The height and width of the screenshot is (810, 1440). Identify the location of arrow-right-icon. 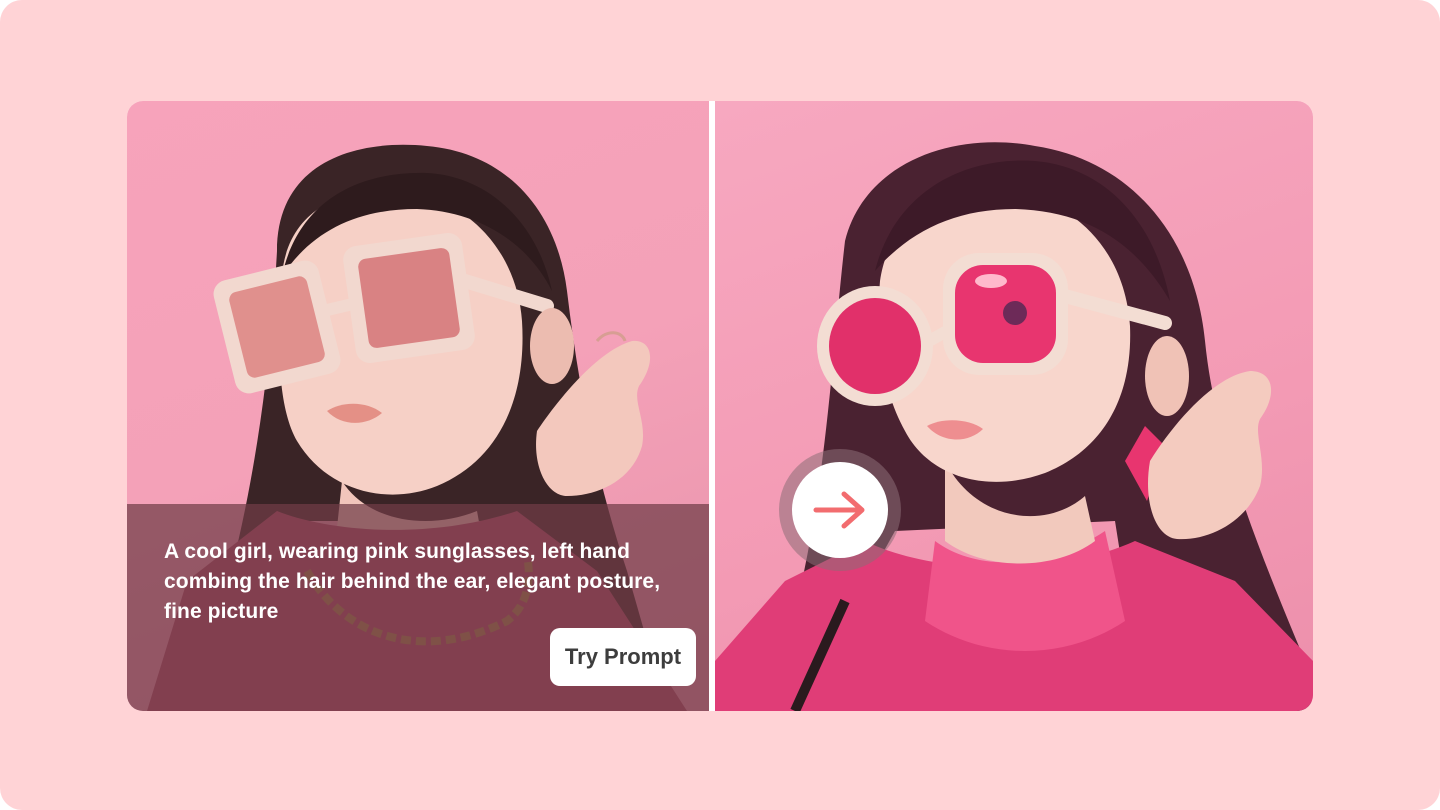
(839, 510).